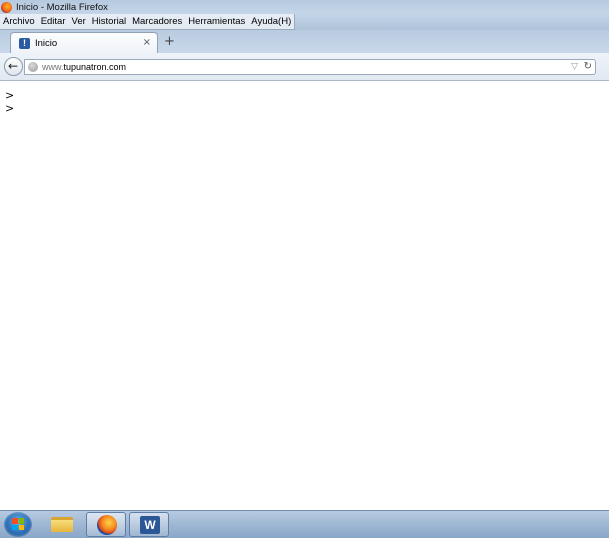  Describe the element at coordinates (53, 67) in the screenshot. I see `url-prefix: www.` at that location.